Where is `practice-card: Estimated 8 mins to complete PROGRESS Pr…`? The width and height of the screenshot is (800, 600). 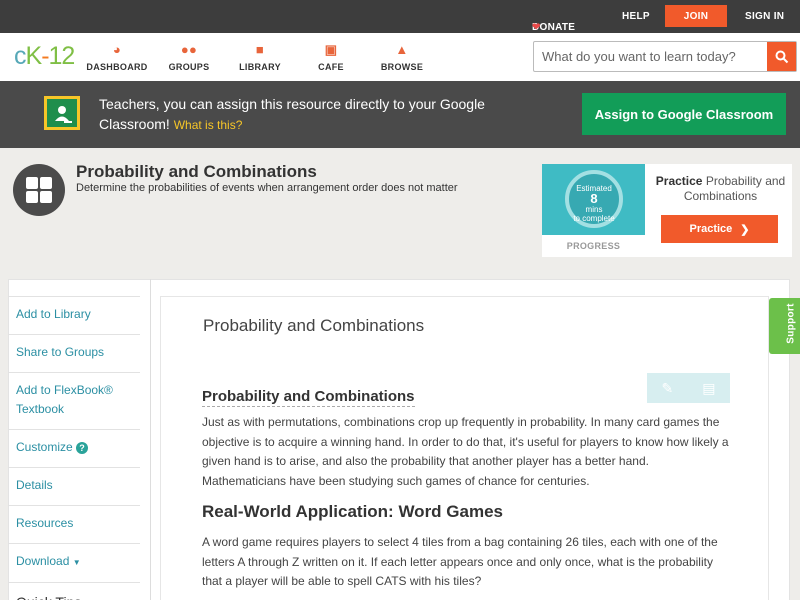
practice-card: Estimated 8 mins to complete PROGRESS Pr… is located at coordinates (667, 210).